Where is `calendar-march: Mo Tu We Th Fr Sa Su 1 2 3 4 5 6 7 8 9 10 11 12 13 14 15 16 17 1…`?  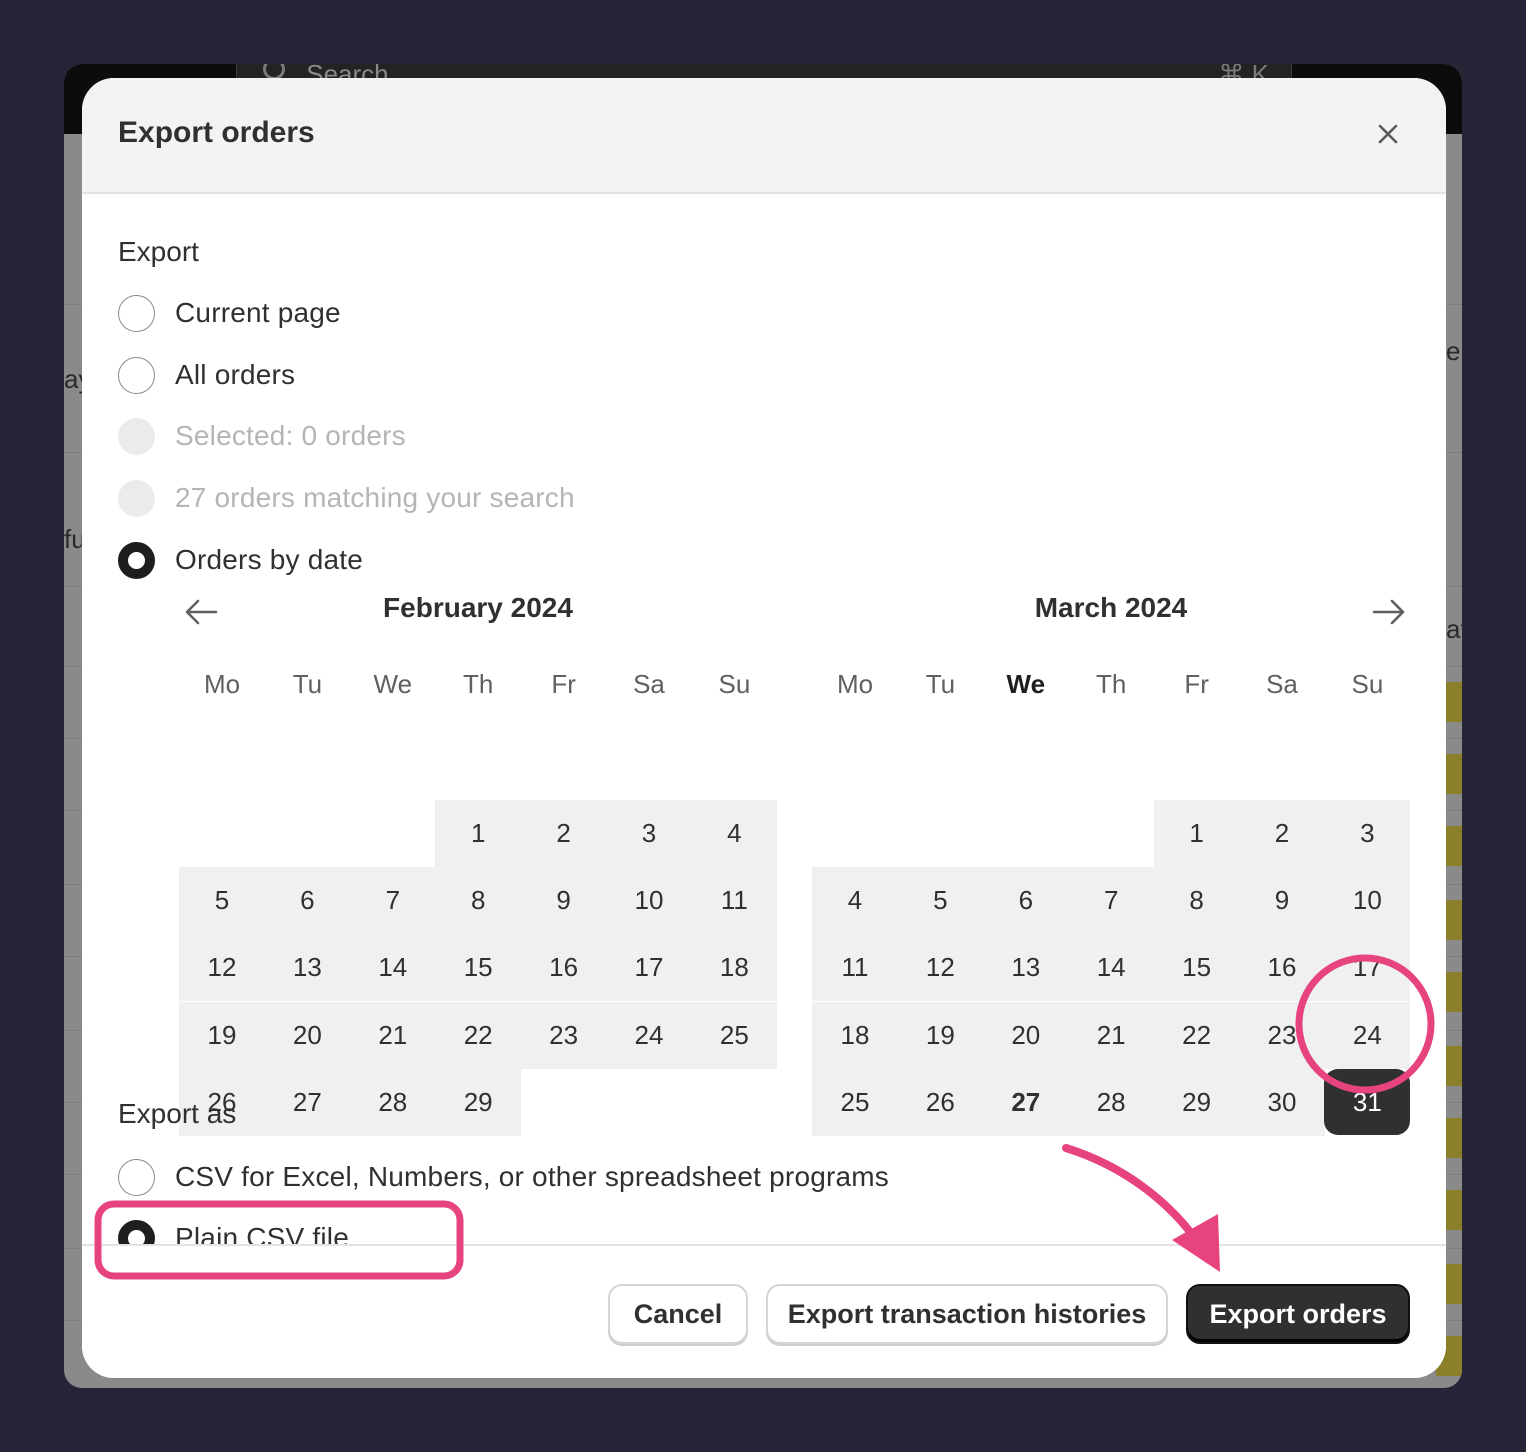 calendar-march: Mo Tu We Th Fr Sa Su 1 2 3 4 5 6 7 8 9 10 11 12 13 14 15 16 17 1… is located at coordinates (1111, 900).